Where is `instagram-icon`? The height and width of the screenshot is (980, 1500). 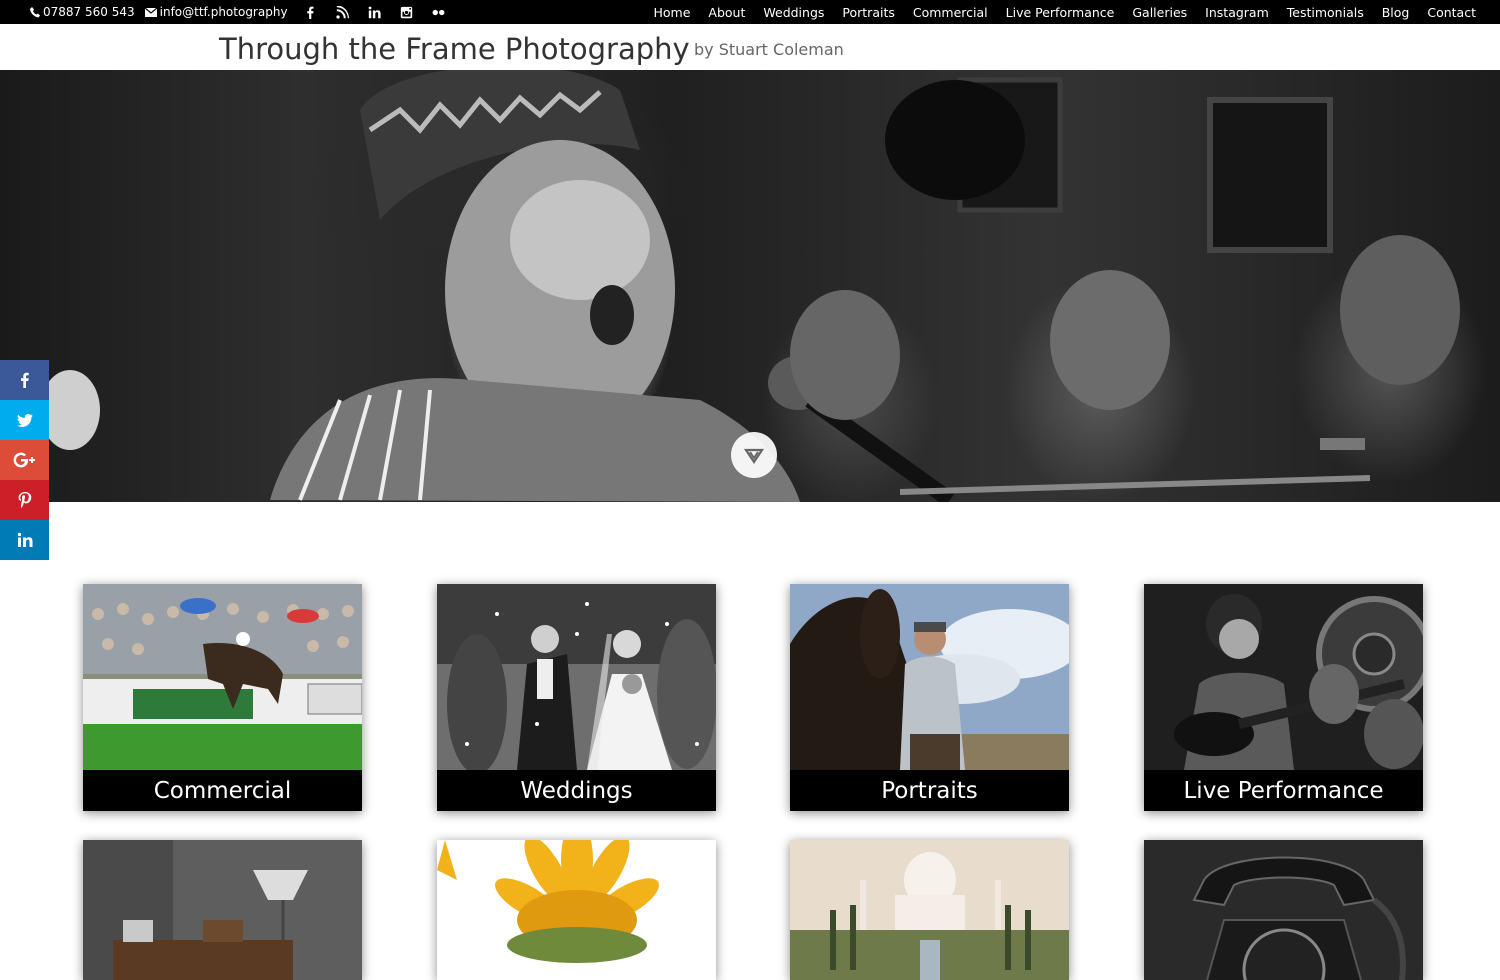
instagram-icon is located at coordinates (407, 12).